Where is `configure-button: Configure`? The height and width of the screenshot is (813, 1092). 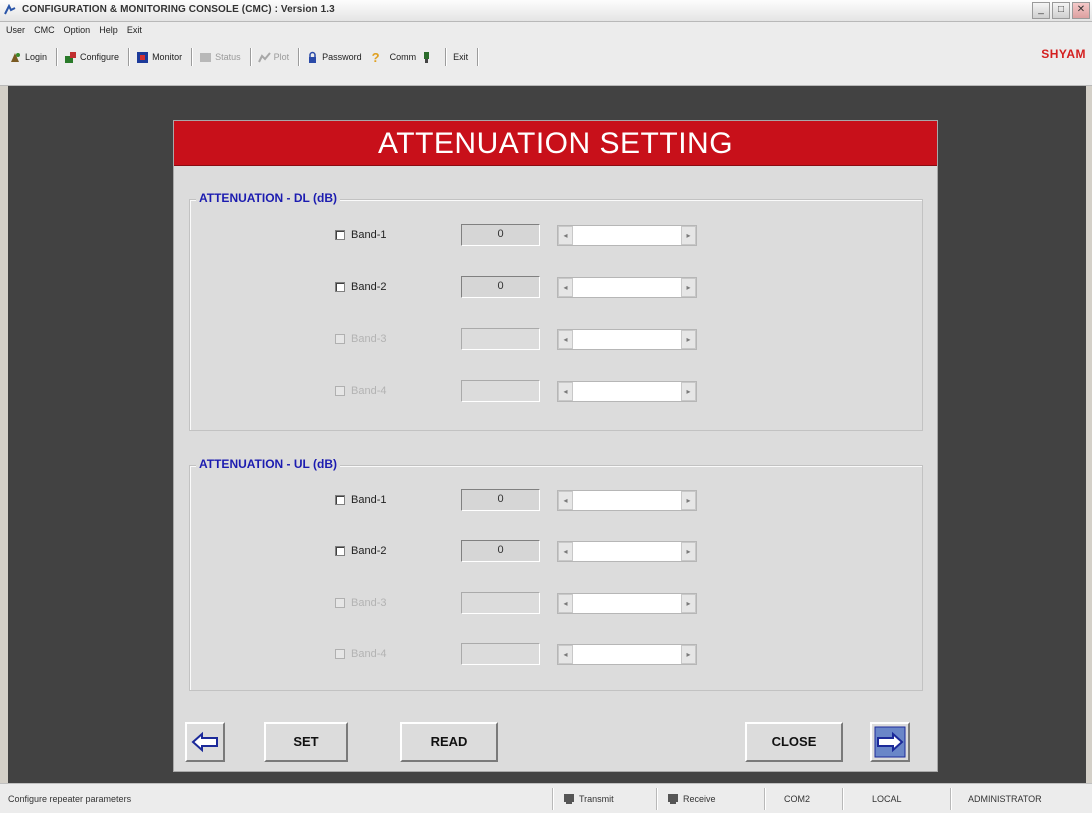 configure-button: Configure is located at coordinates (91, 57).